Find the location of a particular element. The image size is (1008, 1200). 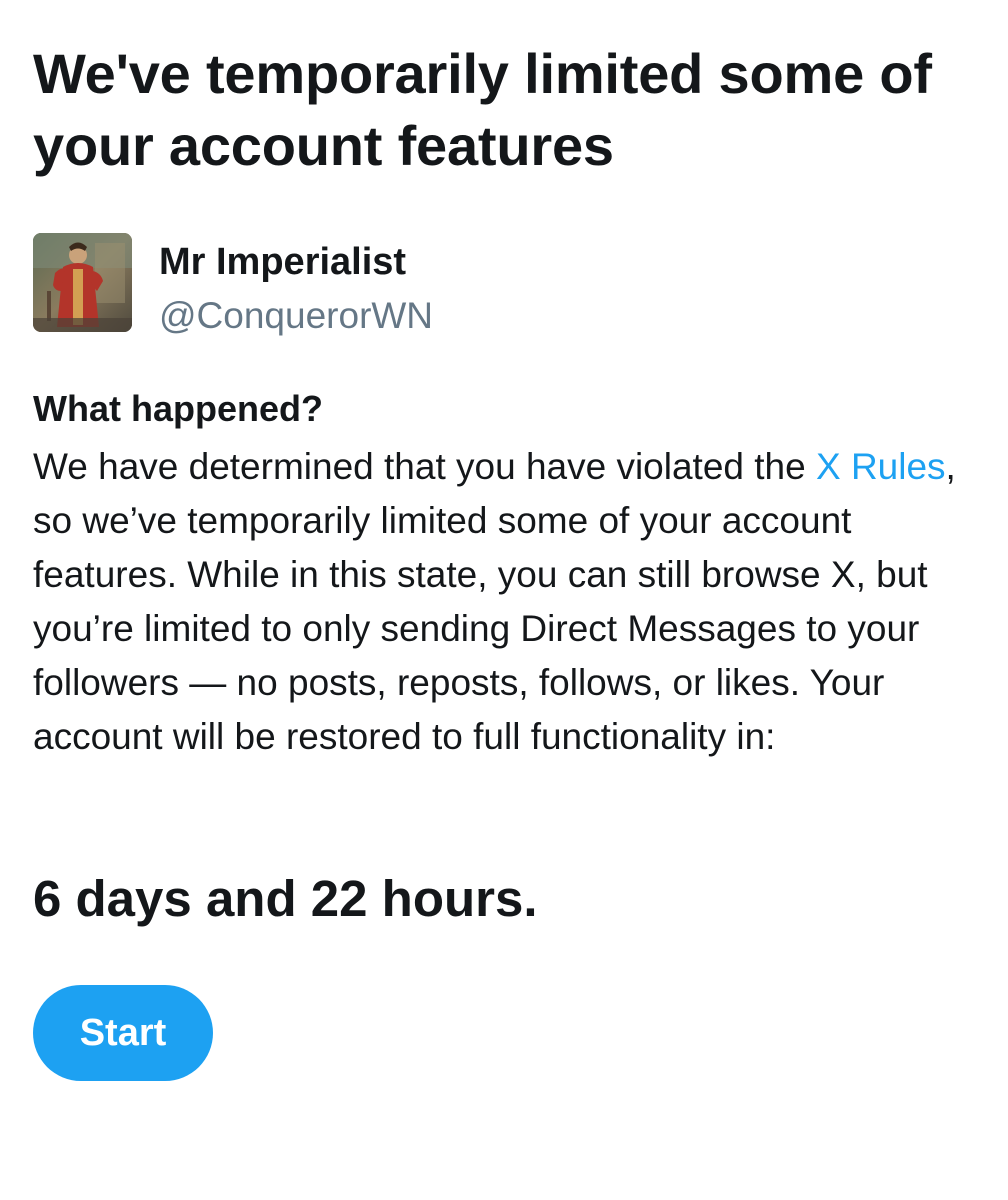

display-name: Mr Imperialist is located at coordinates (283, 262).